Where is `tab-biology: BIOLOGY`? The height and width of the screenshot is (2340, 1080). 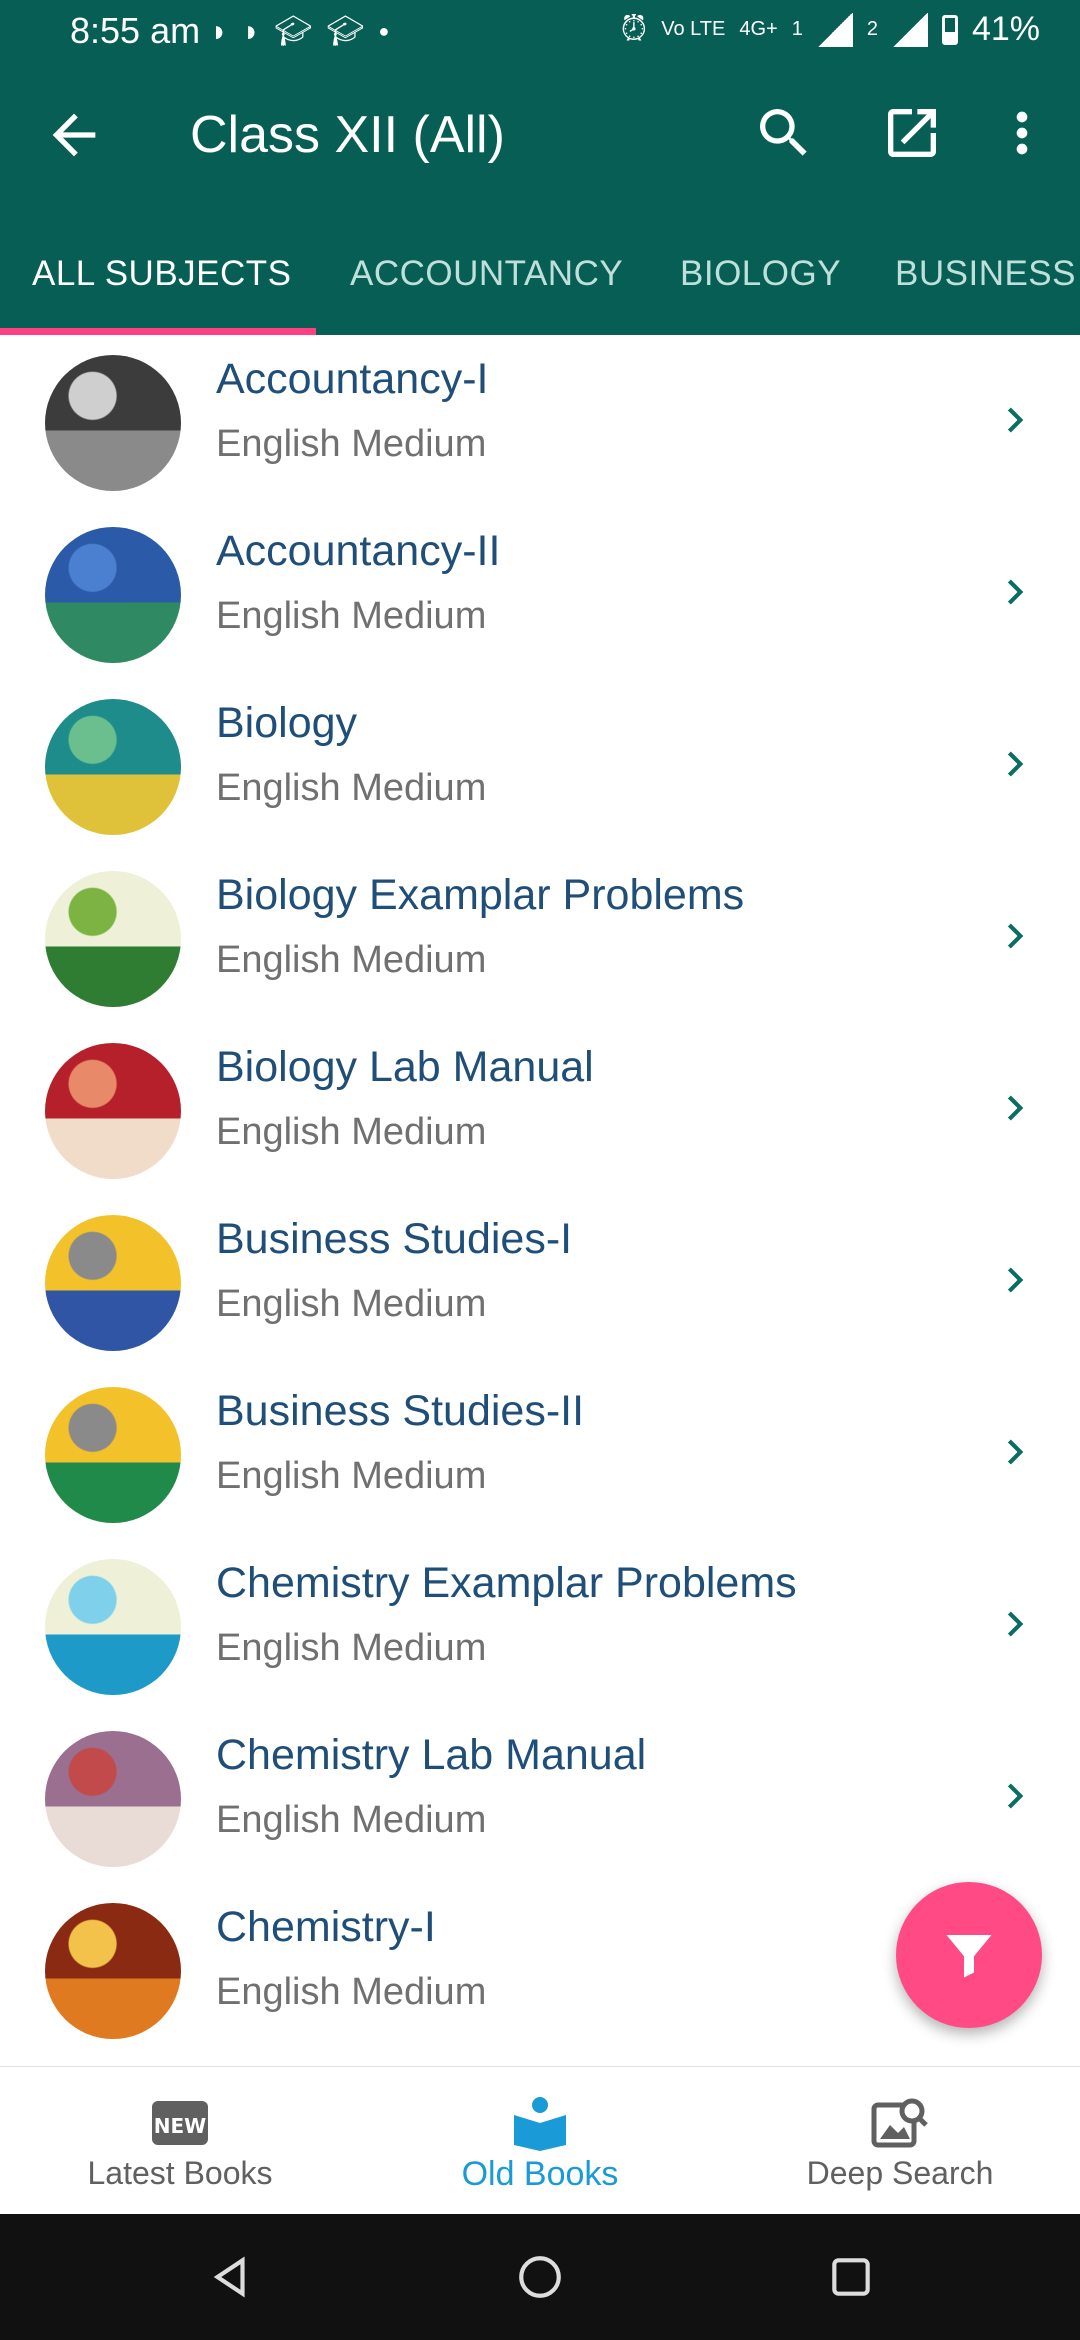 tab-biology: BIOLOGY is located at coordinates (760, 274).